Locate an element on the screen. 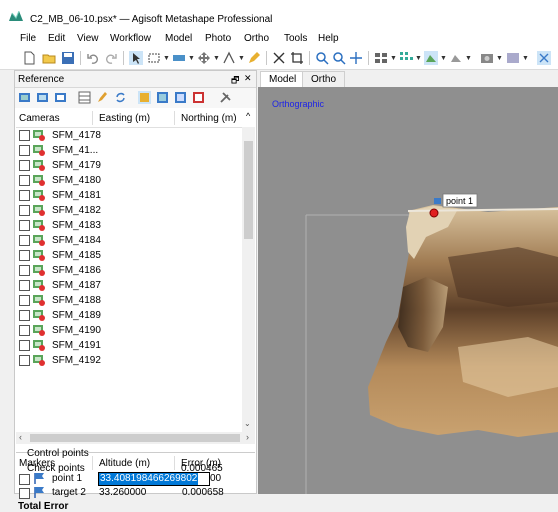  view-estimated-icon is located at coordinates (162, 97).